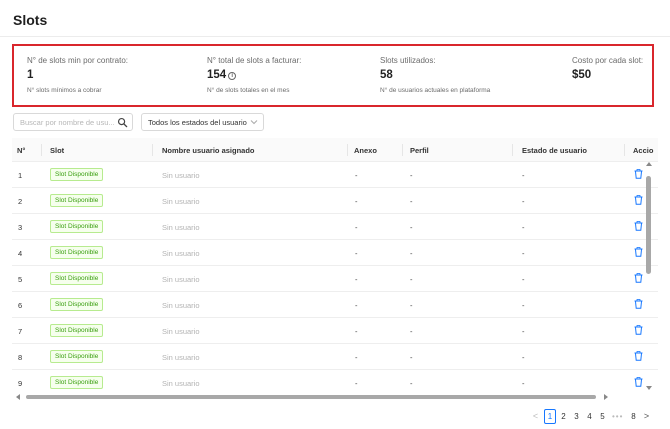 The height and width of the screenshot is (429, 670). Describe the element at coordinates (535, 416) in the screenshot. I see `prev-page-button: <` at that location.